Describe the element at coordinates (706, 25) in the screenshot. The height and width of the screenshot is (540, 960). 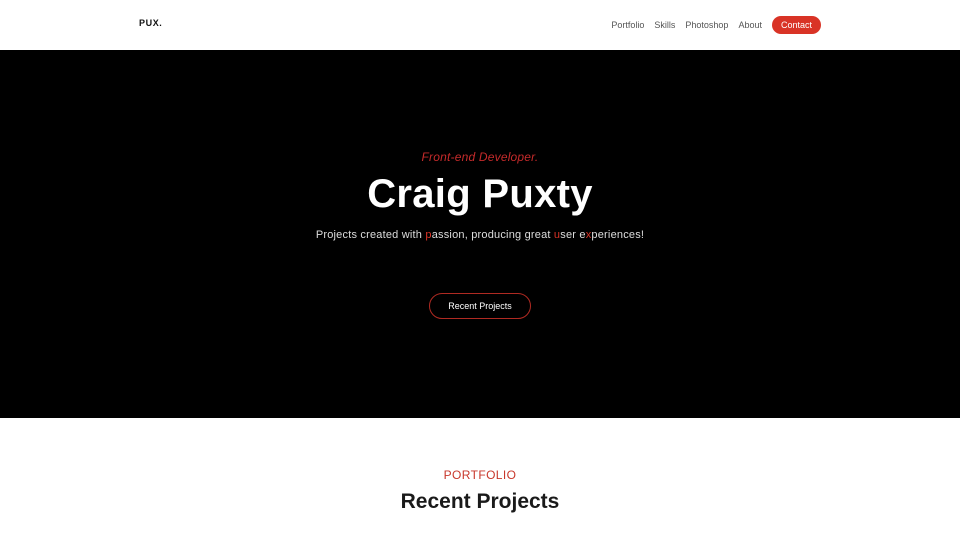
I see `nav-link-photoshop: Photoshop` at that location.